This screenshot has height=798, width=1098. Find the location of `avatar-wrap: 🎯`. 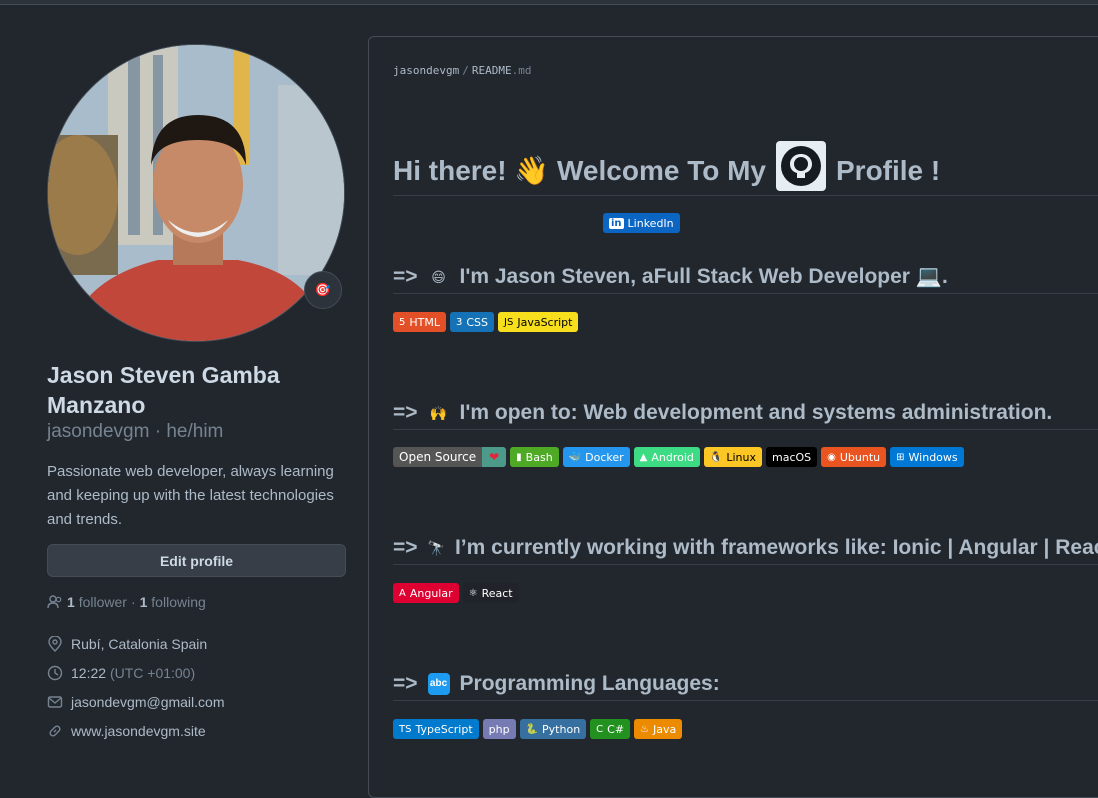

avatar-wrap: 🎯 is located at coordinates (196, 193).